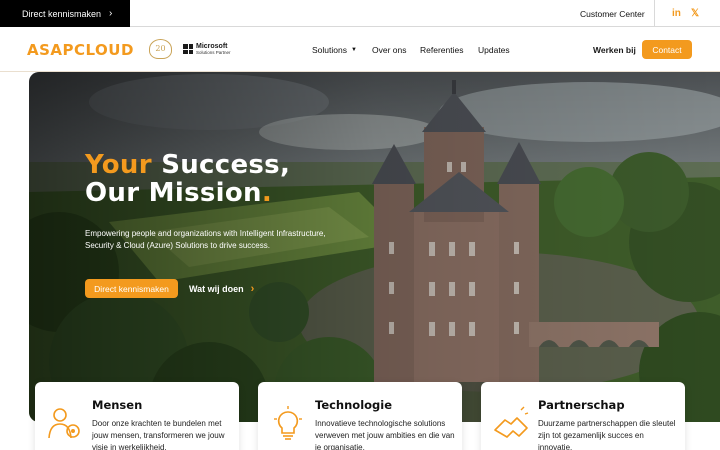 The height and width of the screenshot is (450, 720). What do you see at coordinates (494, 49) in the screenshot?
I see `nav-item-updates: Updates` at bounding box center [494, 49].